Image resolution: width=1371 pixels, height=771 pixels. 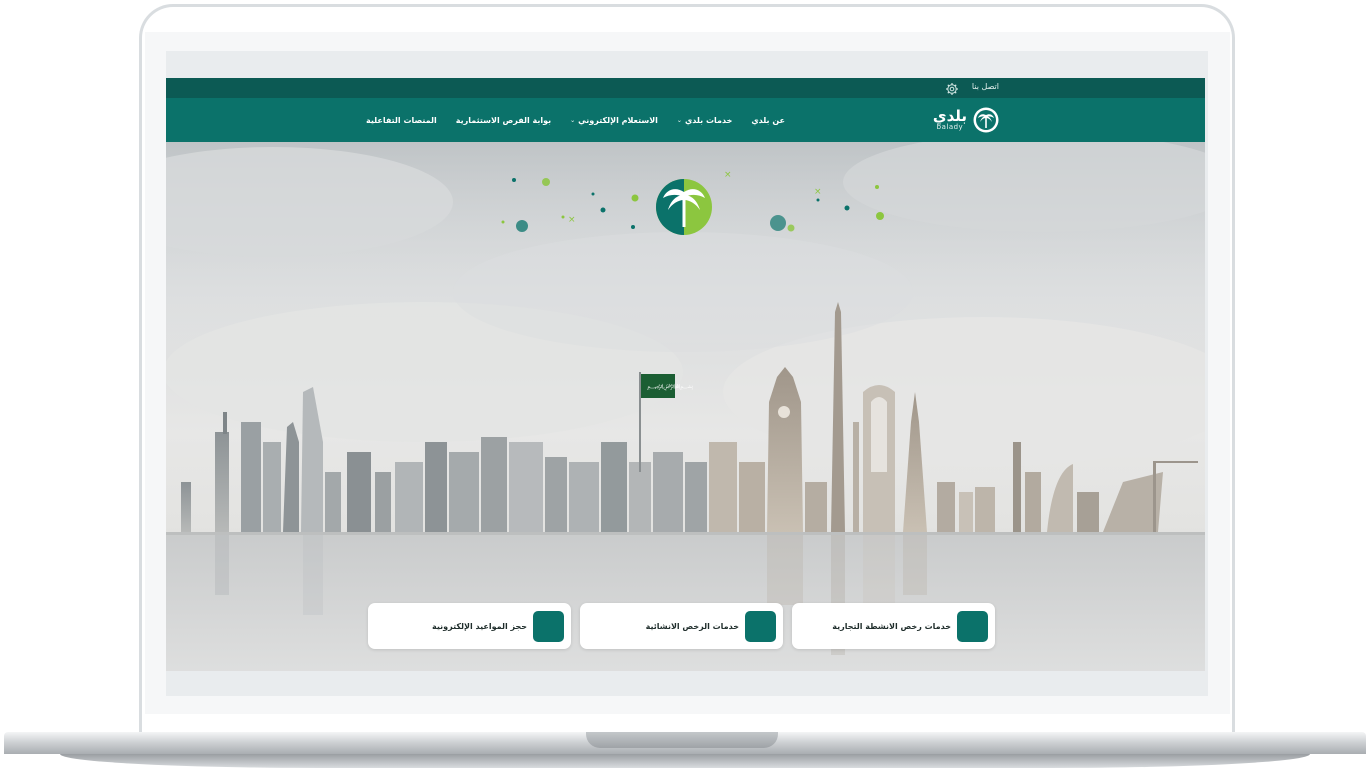 I want to click on nav-item-label: الاستعلام الإلكتروني, so click(x=618, y=120).